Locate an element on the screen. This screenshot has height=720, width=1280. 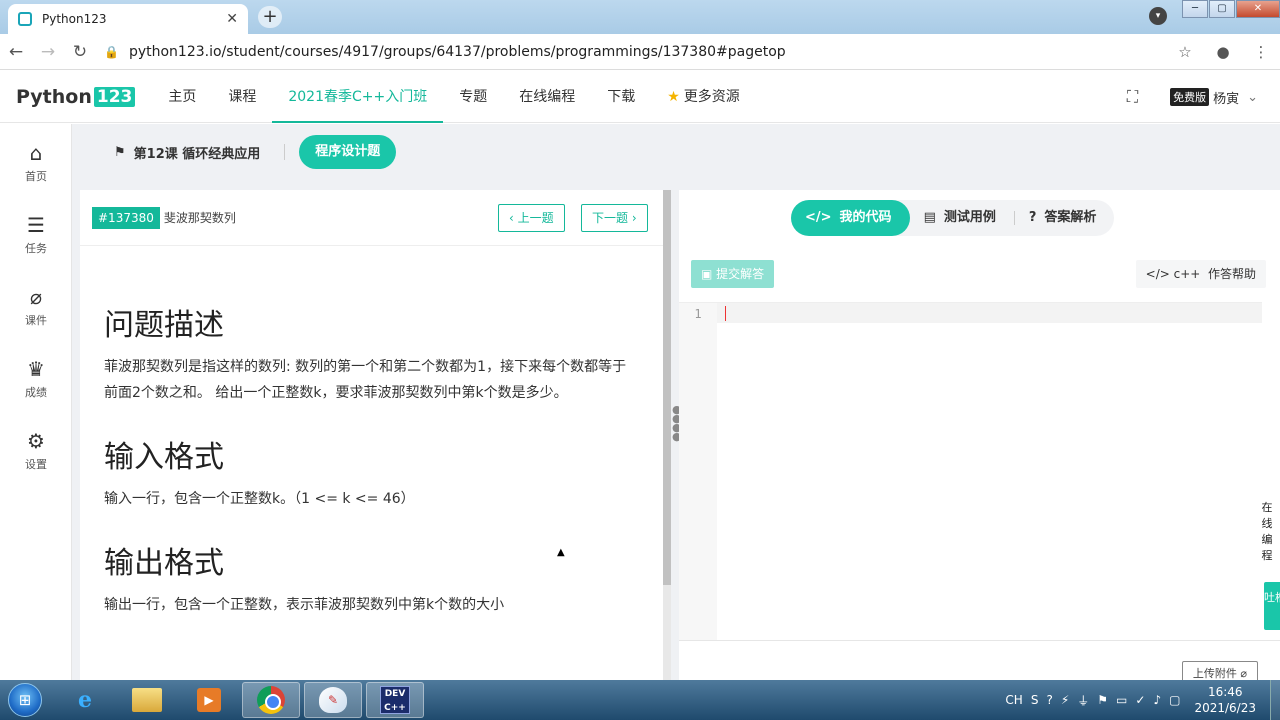
upload-label: 上传附件 is located at coordinates (1214, 673).